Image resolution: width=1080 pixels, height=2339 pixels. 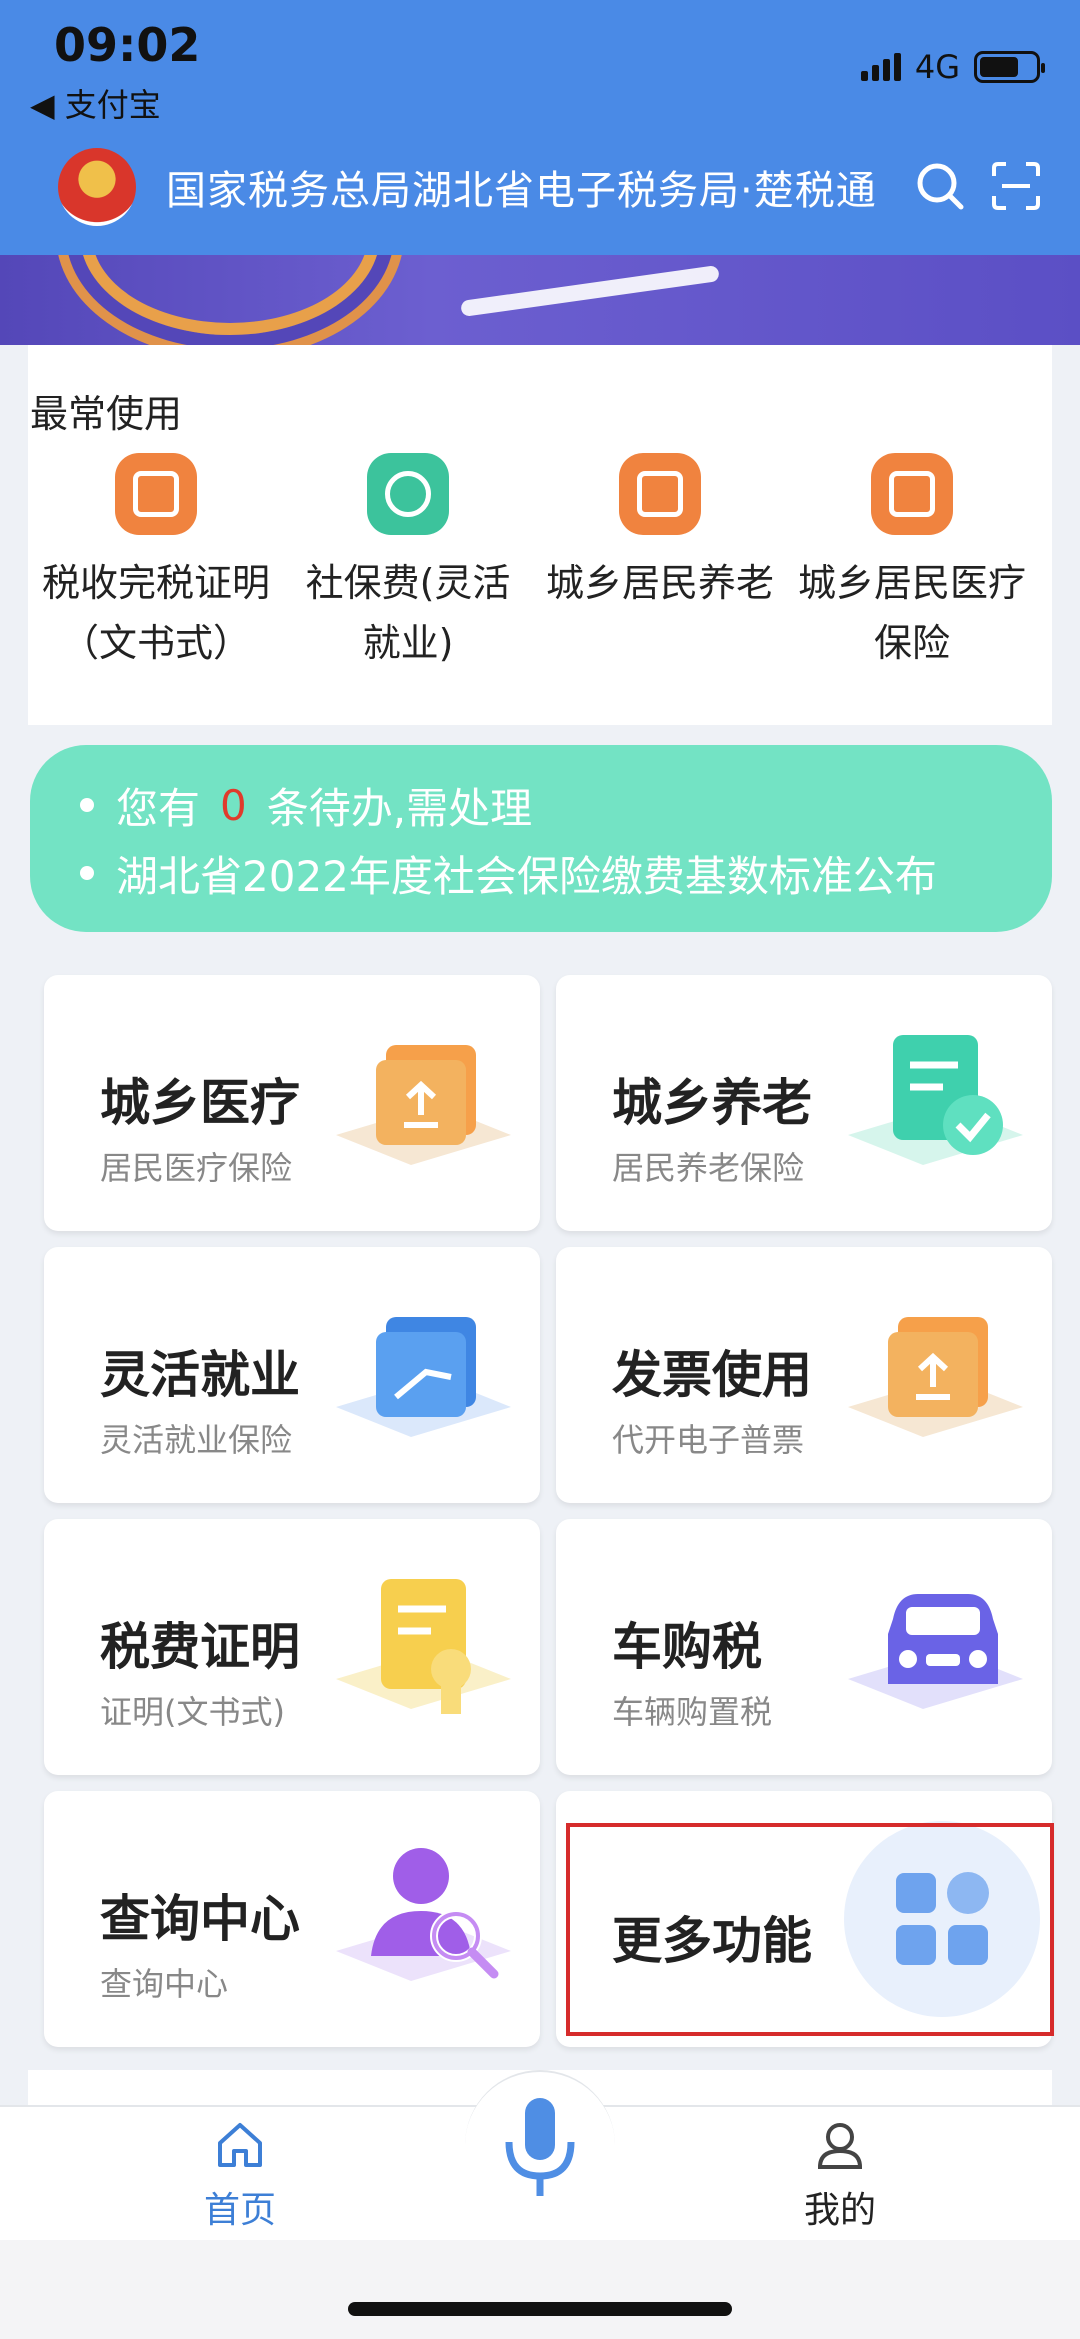 What do you see at coordinates (540, 300) in the screenshot?
I see `promo-banner` at bounding box center [540, 300].